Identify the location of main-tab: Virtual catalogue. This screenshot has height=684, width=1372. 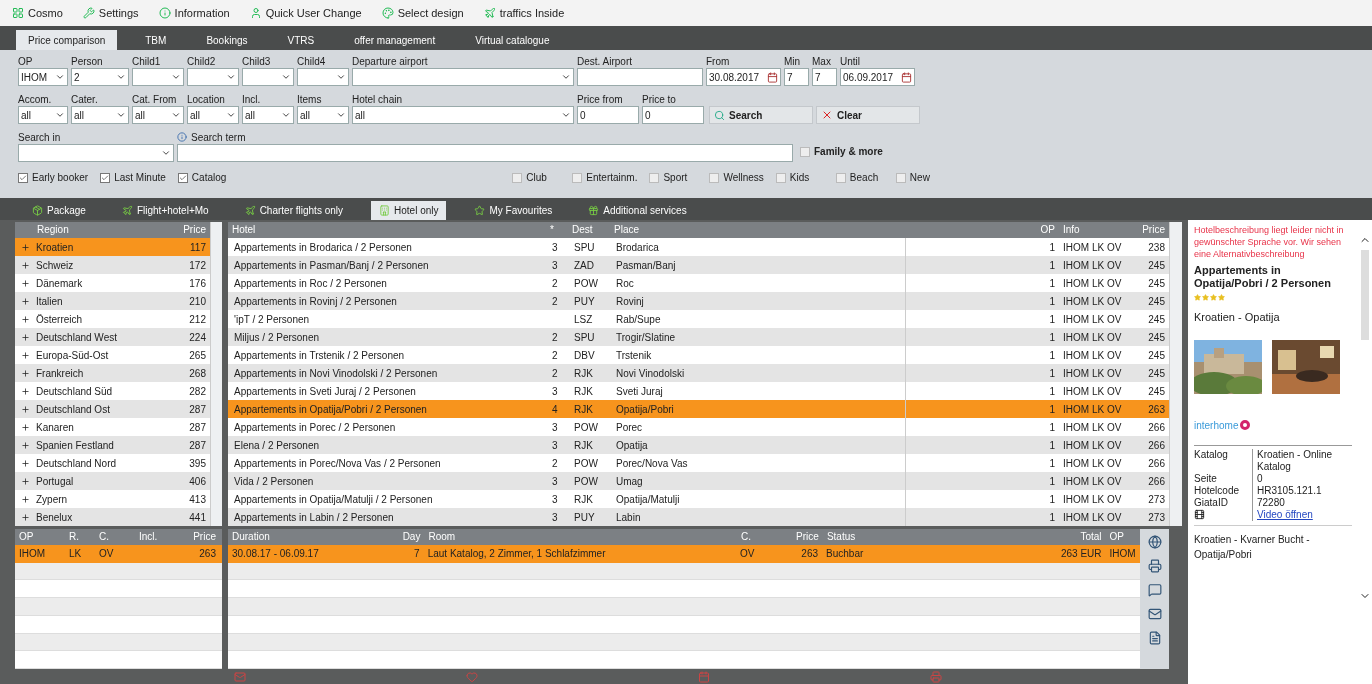
(512, 40).